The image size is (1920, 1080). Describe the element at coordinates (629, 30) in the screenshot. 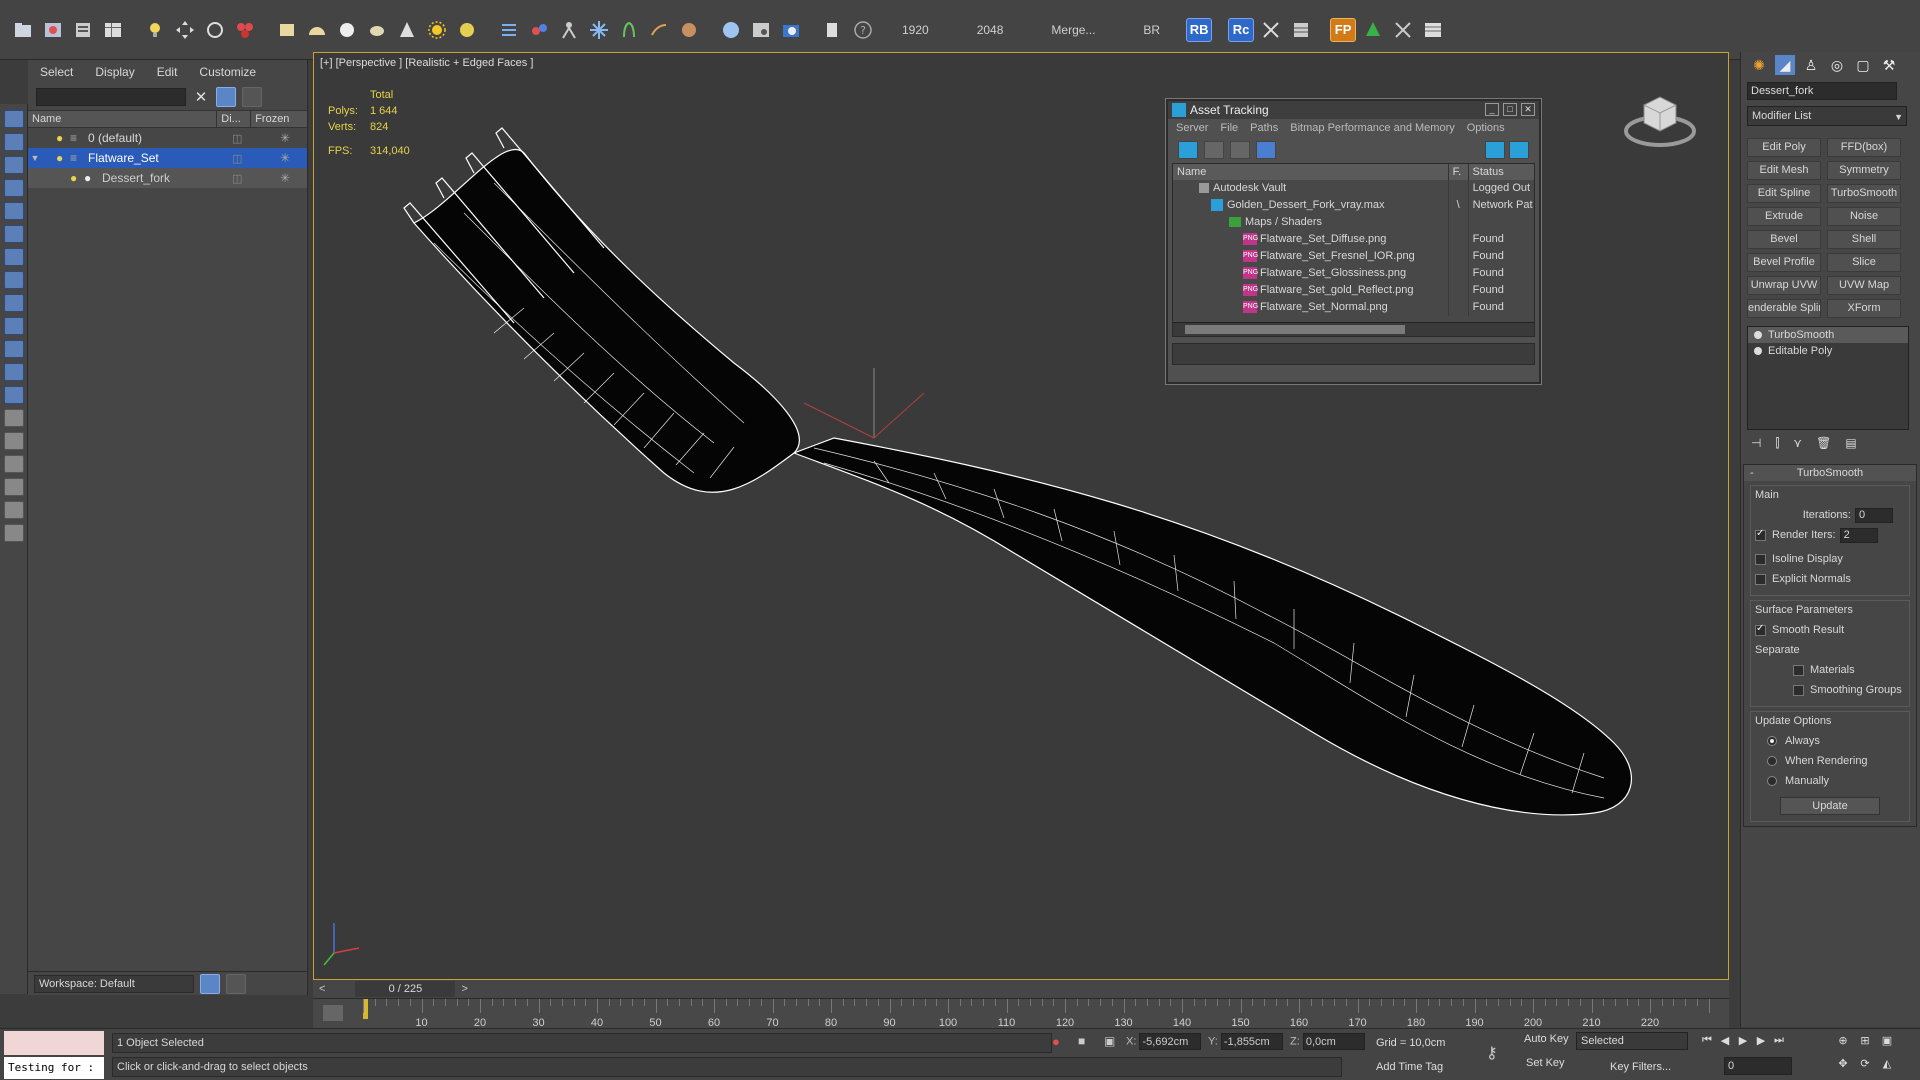

I see `hair-icon` at that location.